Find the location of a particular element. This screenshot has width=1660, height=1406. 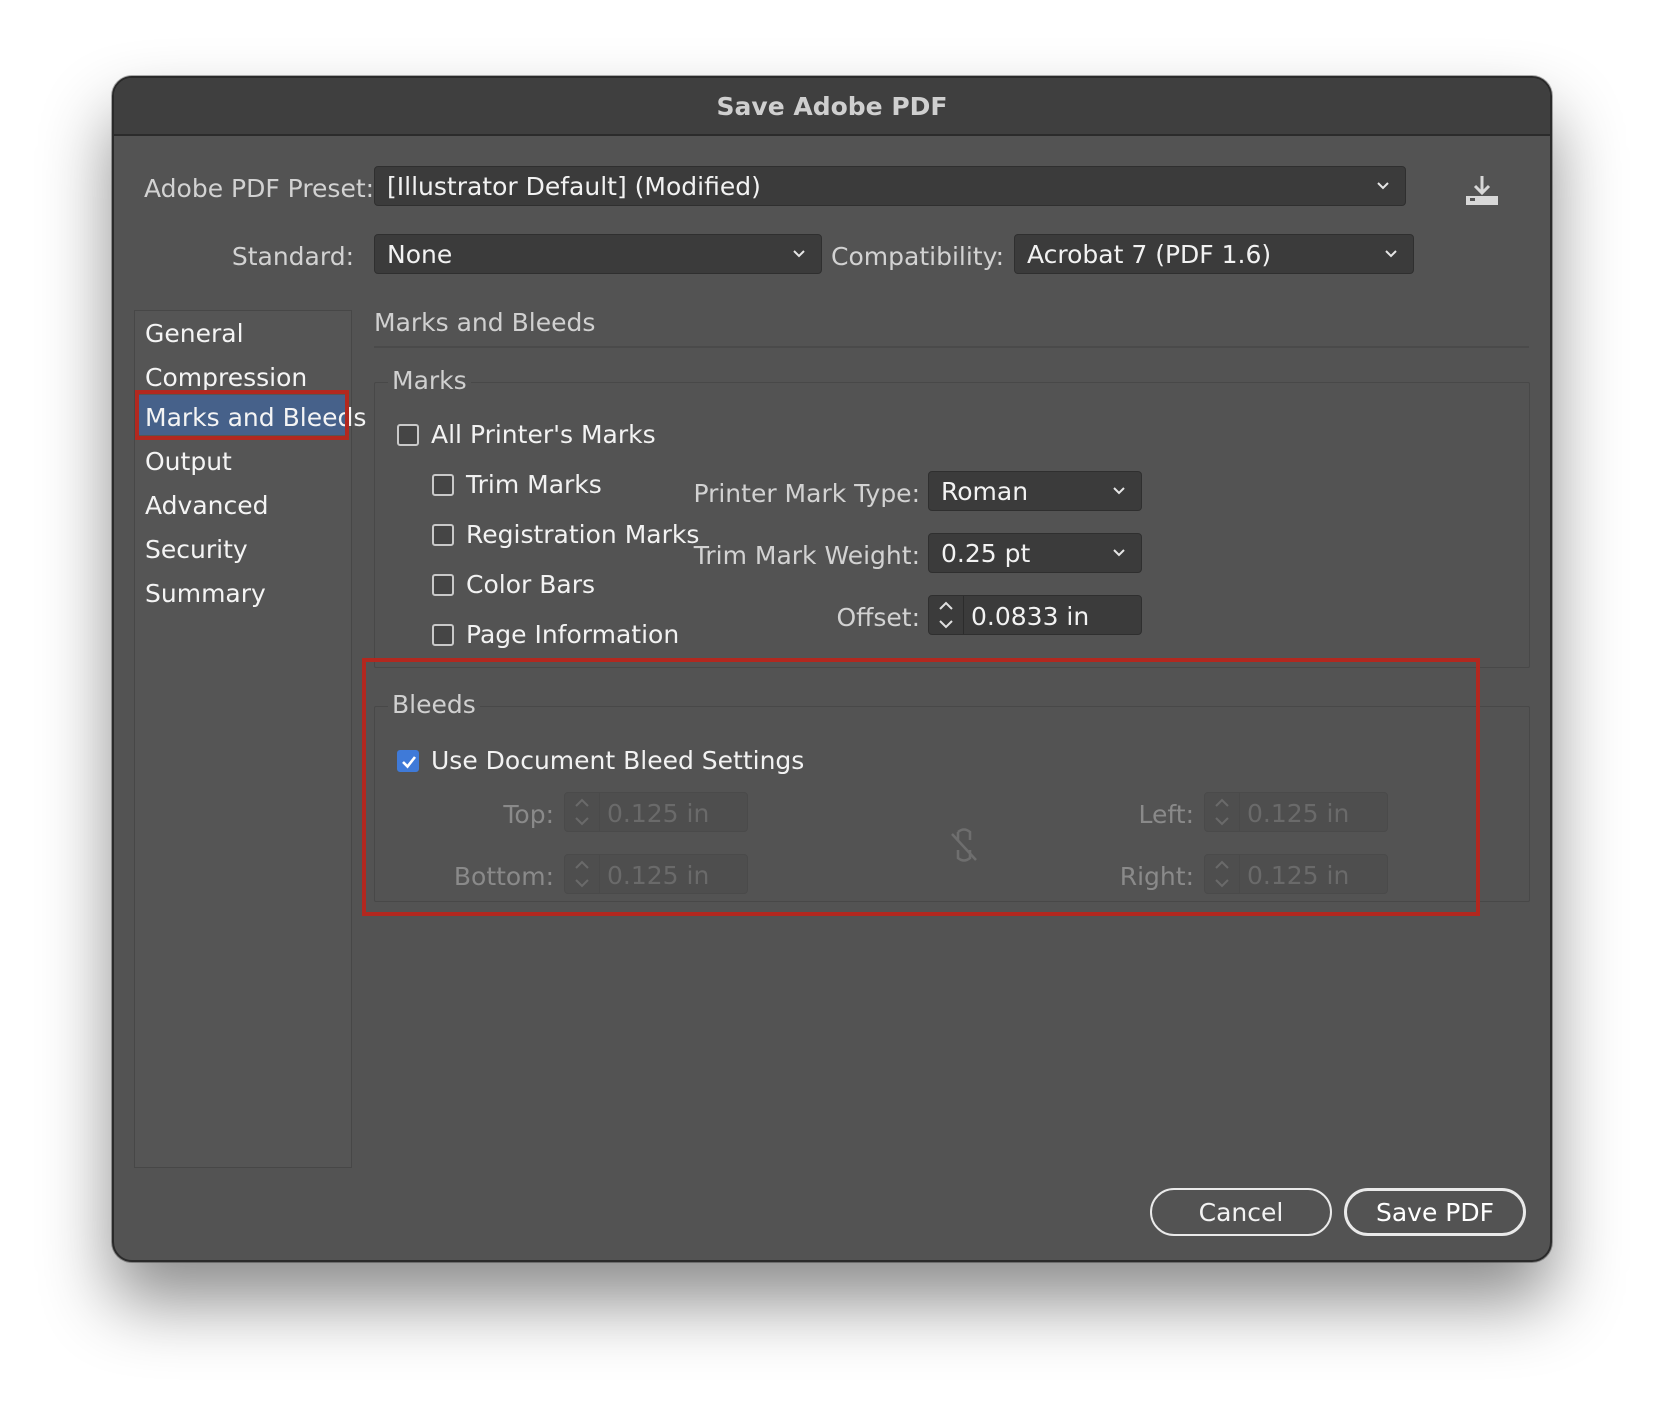

save-pdf-button: Save PDF is located at coordinates (1435, 1212).